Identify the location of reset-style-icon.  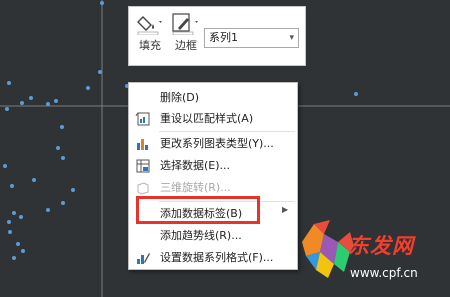
(143, 119).